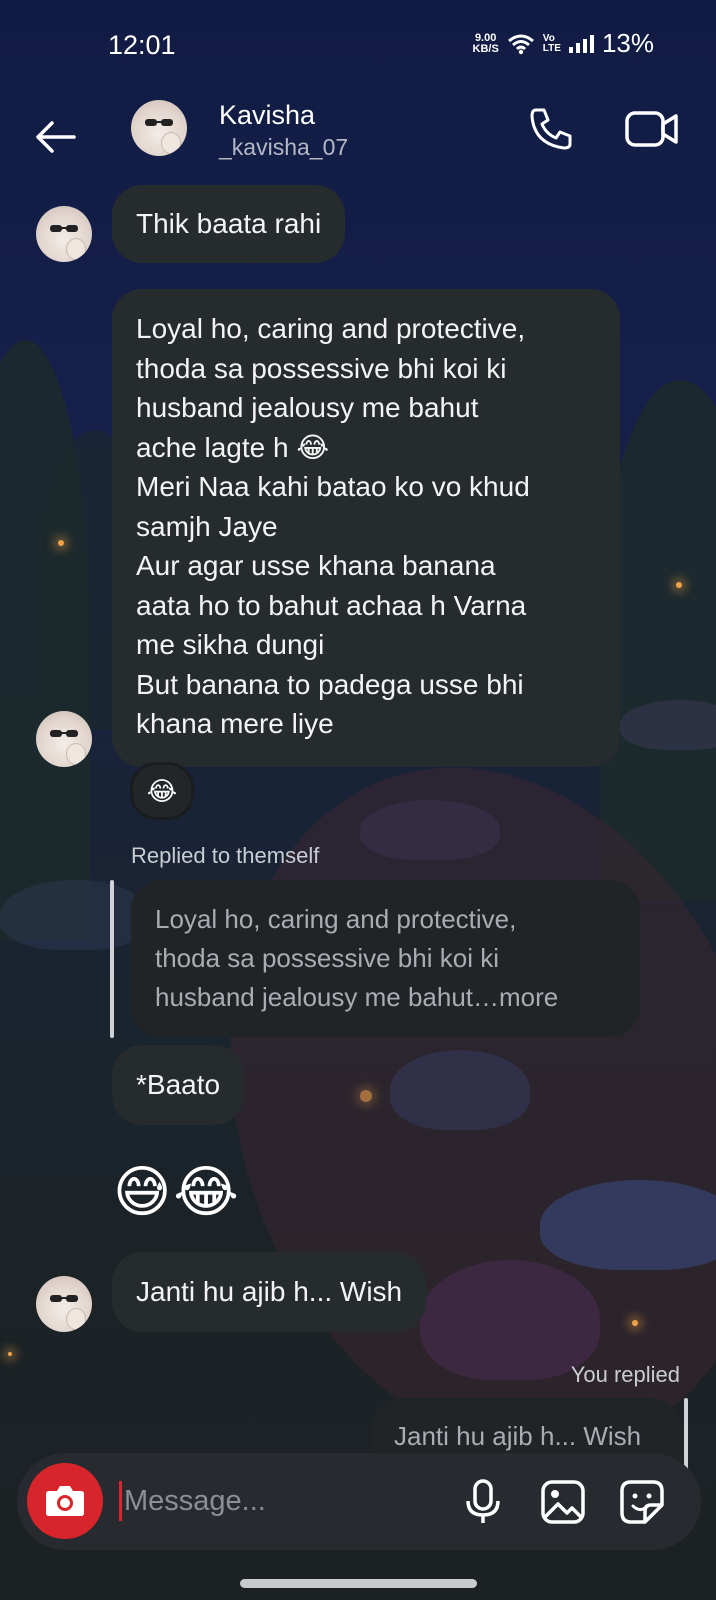  I want to click on camera-icon, so click(65, 1501).